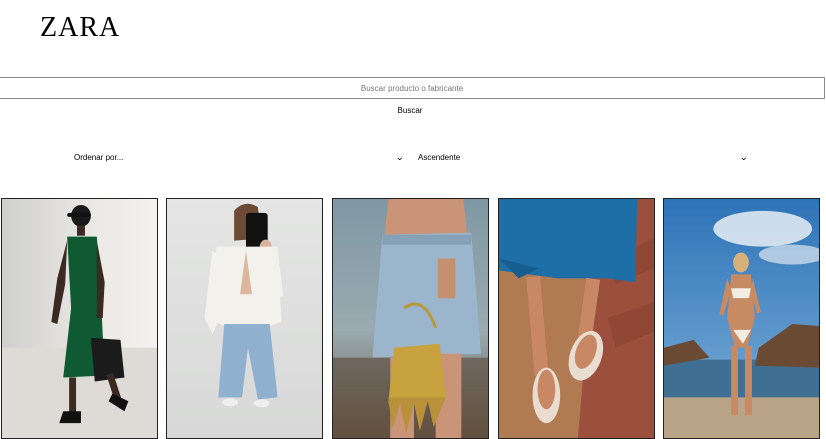 The height and width of the screenshot is (439, 826). I want to click on flip-flops-blue-dress-photo, so click(576, 318).